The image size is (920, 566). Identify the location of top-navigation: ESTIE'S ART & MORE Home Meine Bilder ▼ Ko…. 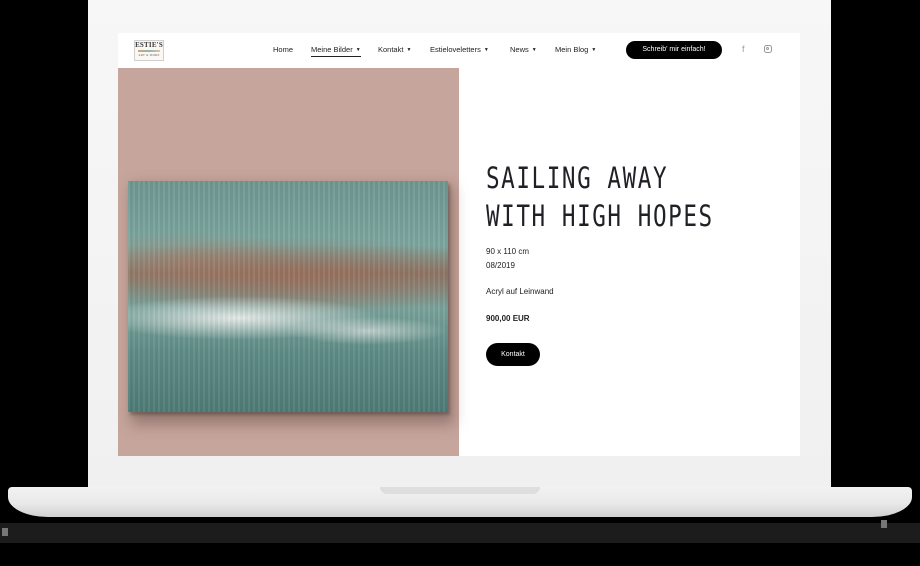
(459, 50).